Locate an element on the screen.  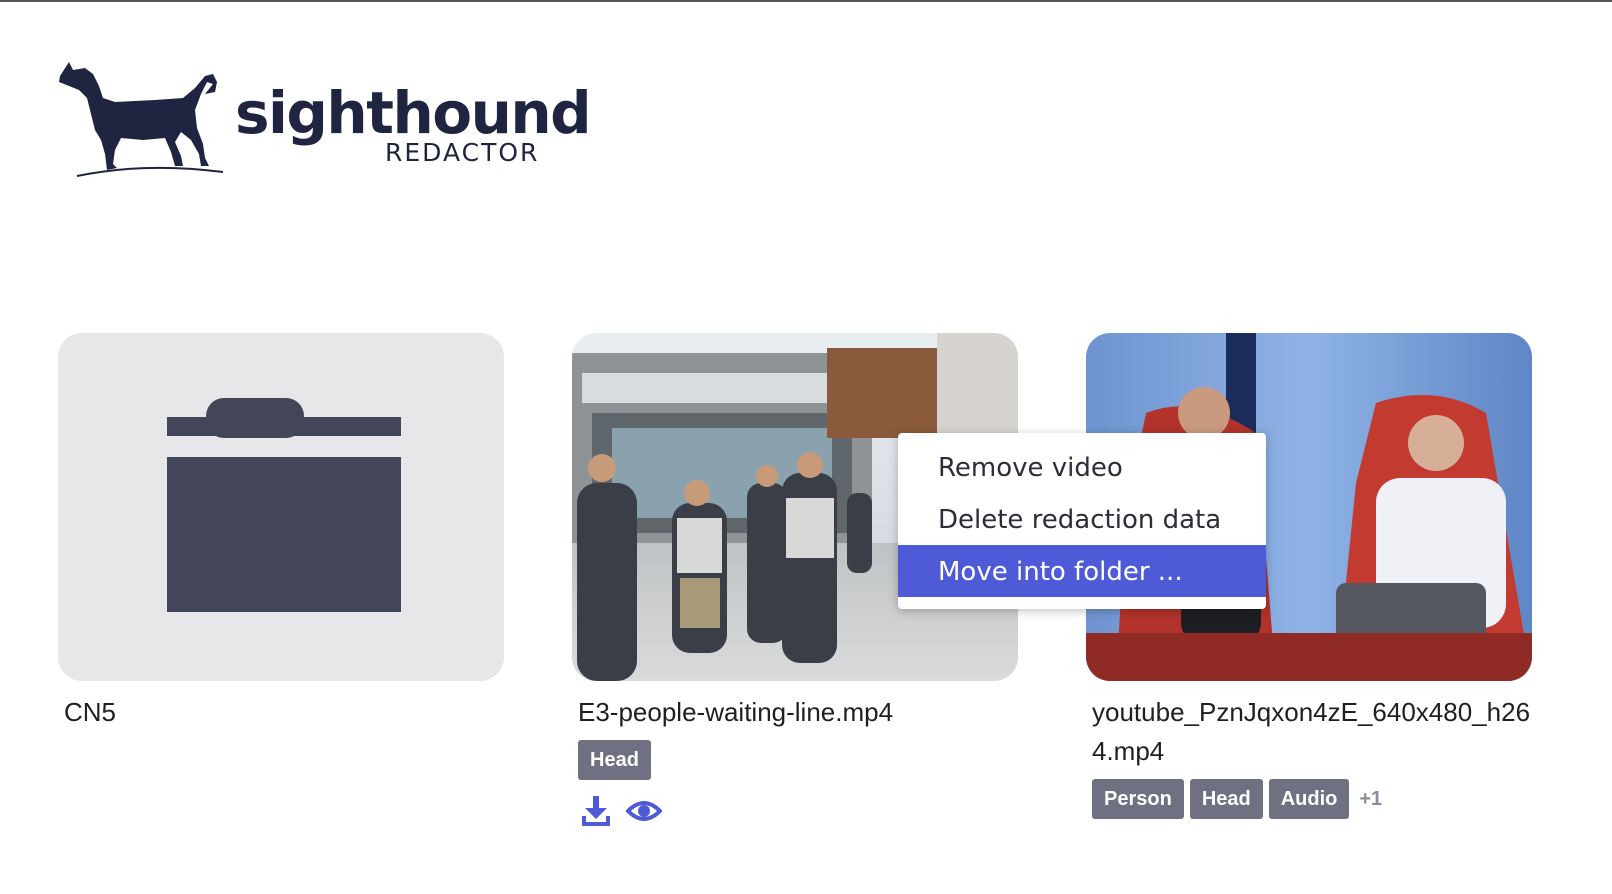
tag-list: Head is located at coordinates (798, 760).